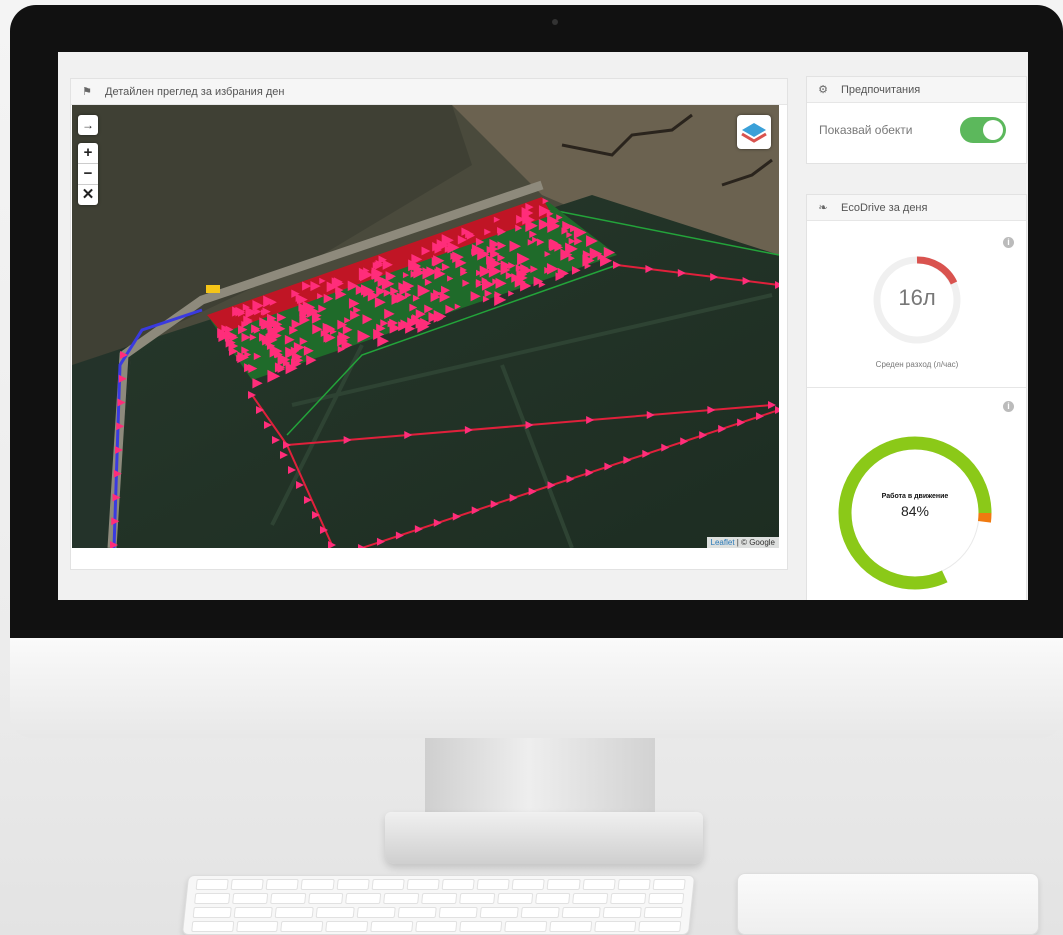 The width and height of the screenshot is (1063, 935). I want to click on motion-value: 84%, so click(915, 511).